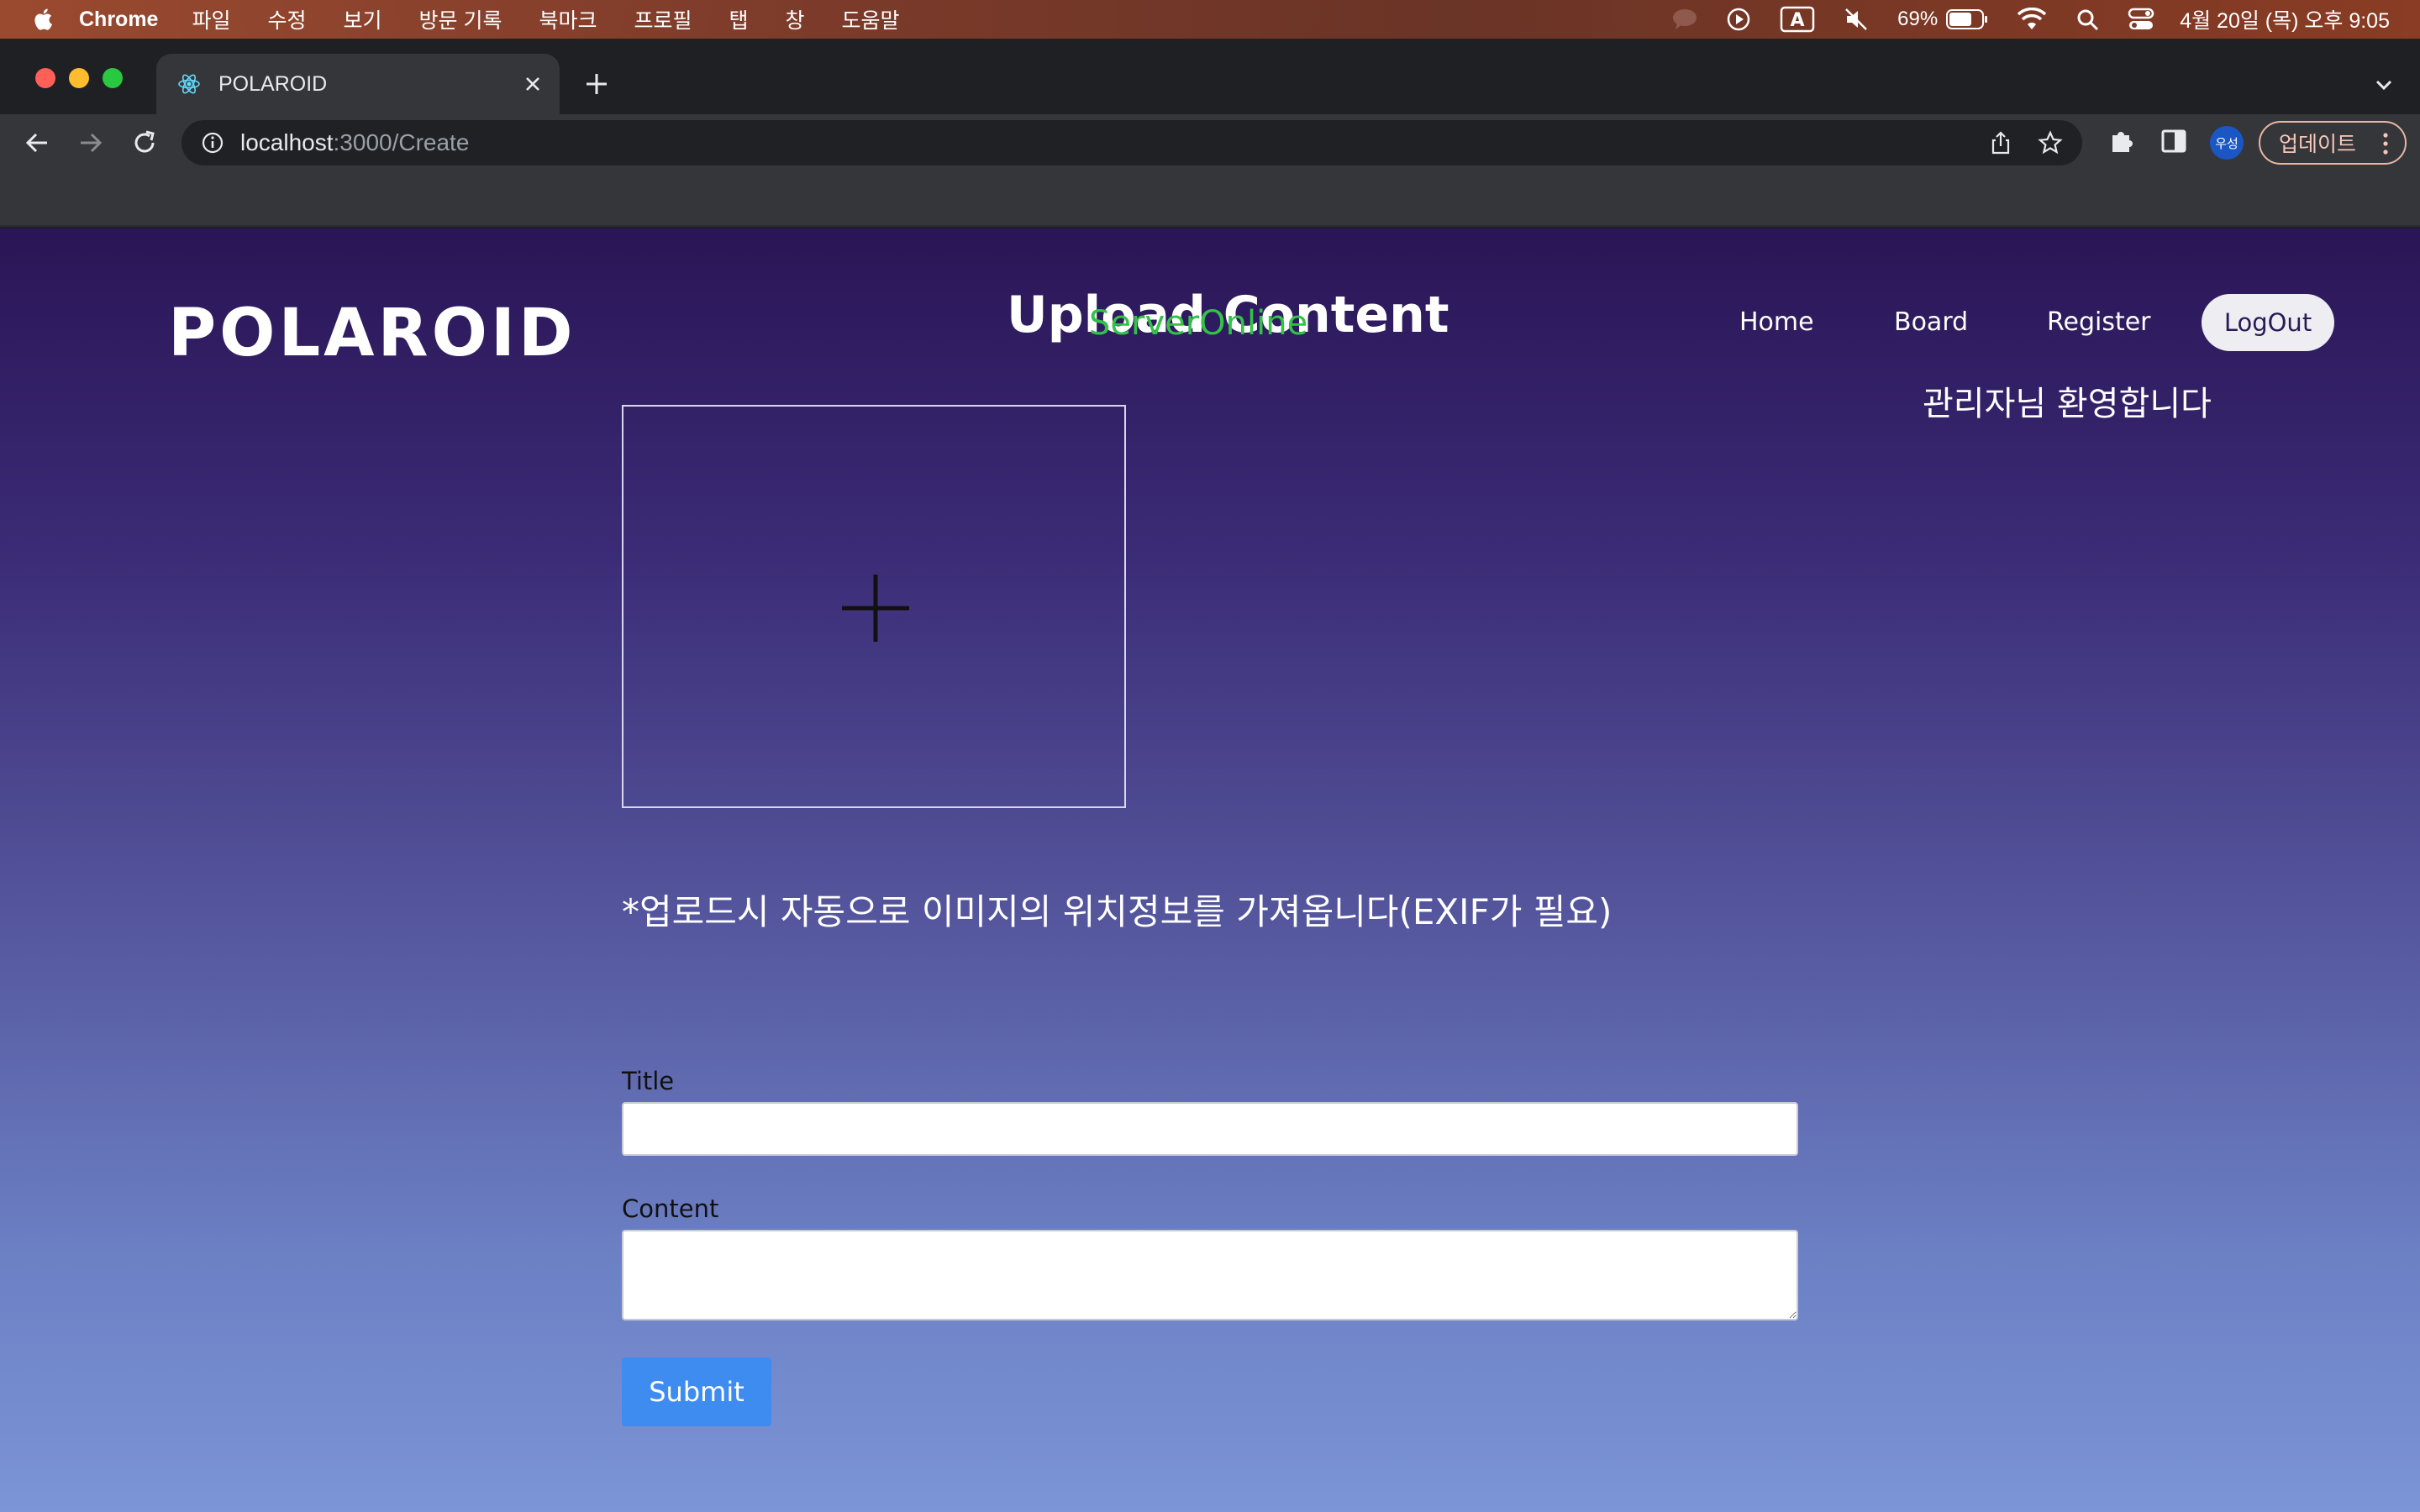 Image resolution: width=2420 pixels, height=1512 pixels. What do you see at coordinates (91, 143) in the screenshot?
I see `forward-arrow-icon` at bounding box center [91, 143].